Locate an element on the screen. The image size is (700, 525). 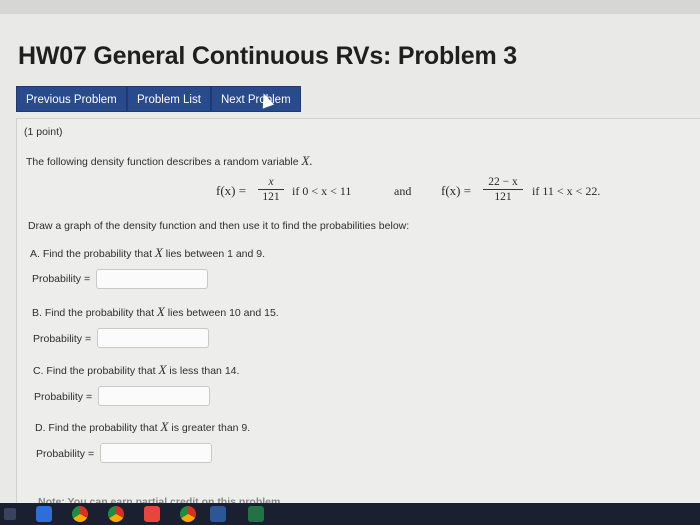
f2-numerator: 22 − x is located at coordinates (503, 182).